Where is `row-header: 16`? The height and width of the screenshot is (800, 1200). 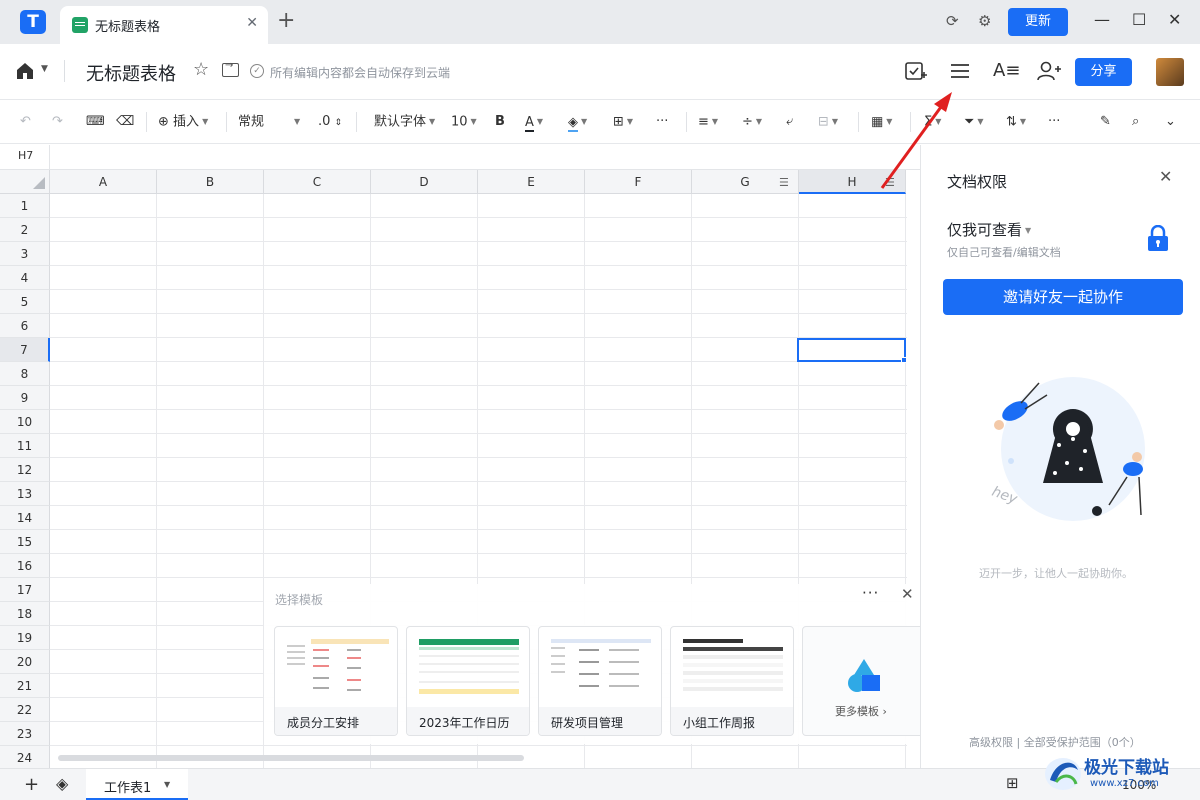
row-header: 16 is located at coordinates (25, 566).